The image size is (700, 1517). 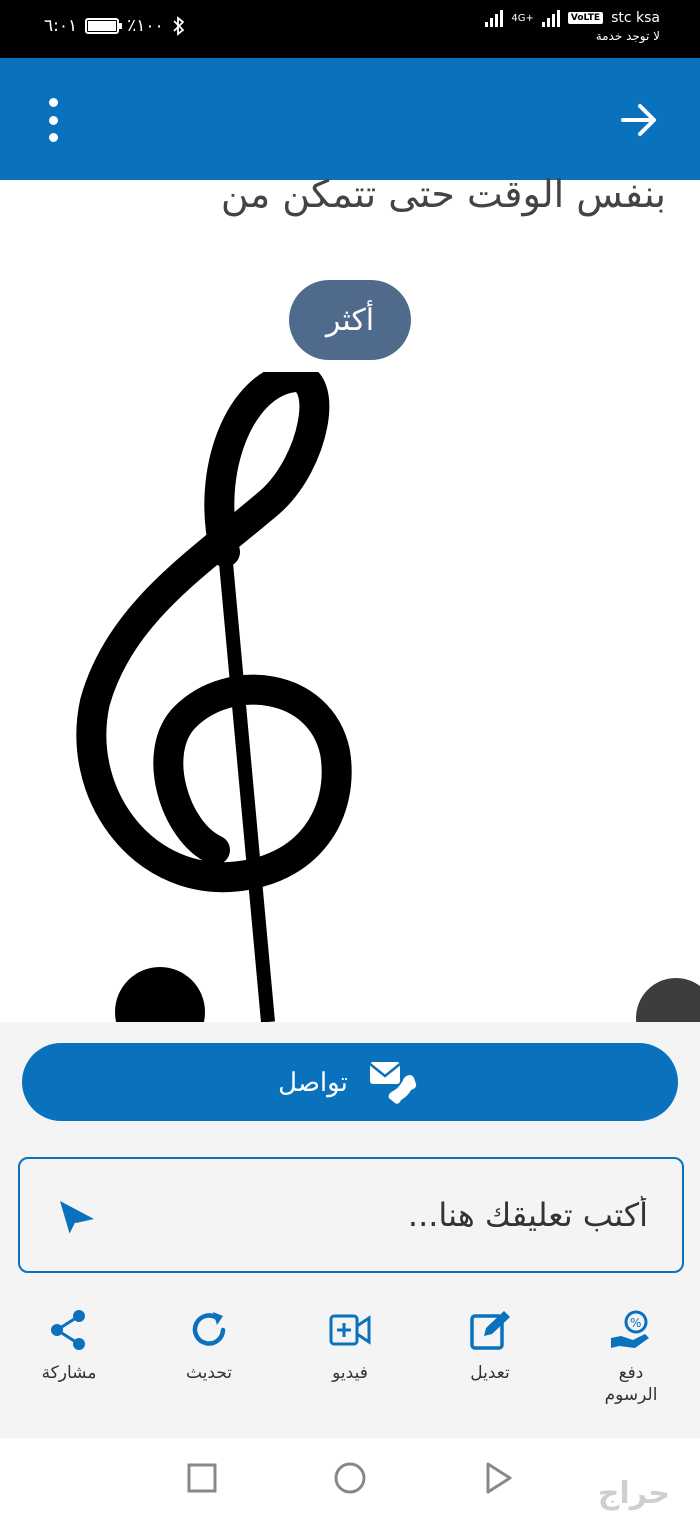 I want to click on battery-percent: ٪١٠٠, so click(x=145, y=26).